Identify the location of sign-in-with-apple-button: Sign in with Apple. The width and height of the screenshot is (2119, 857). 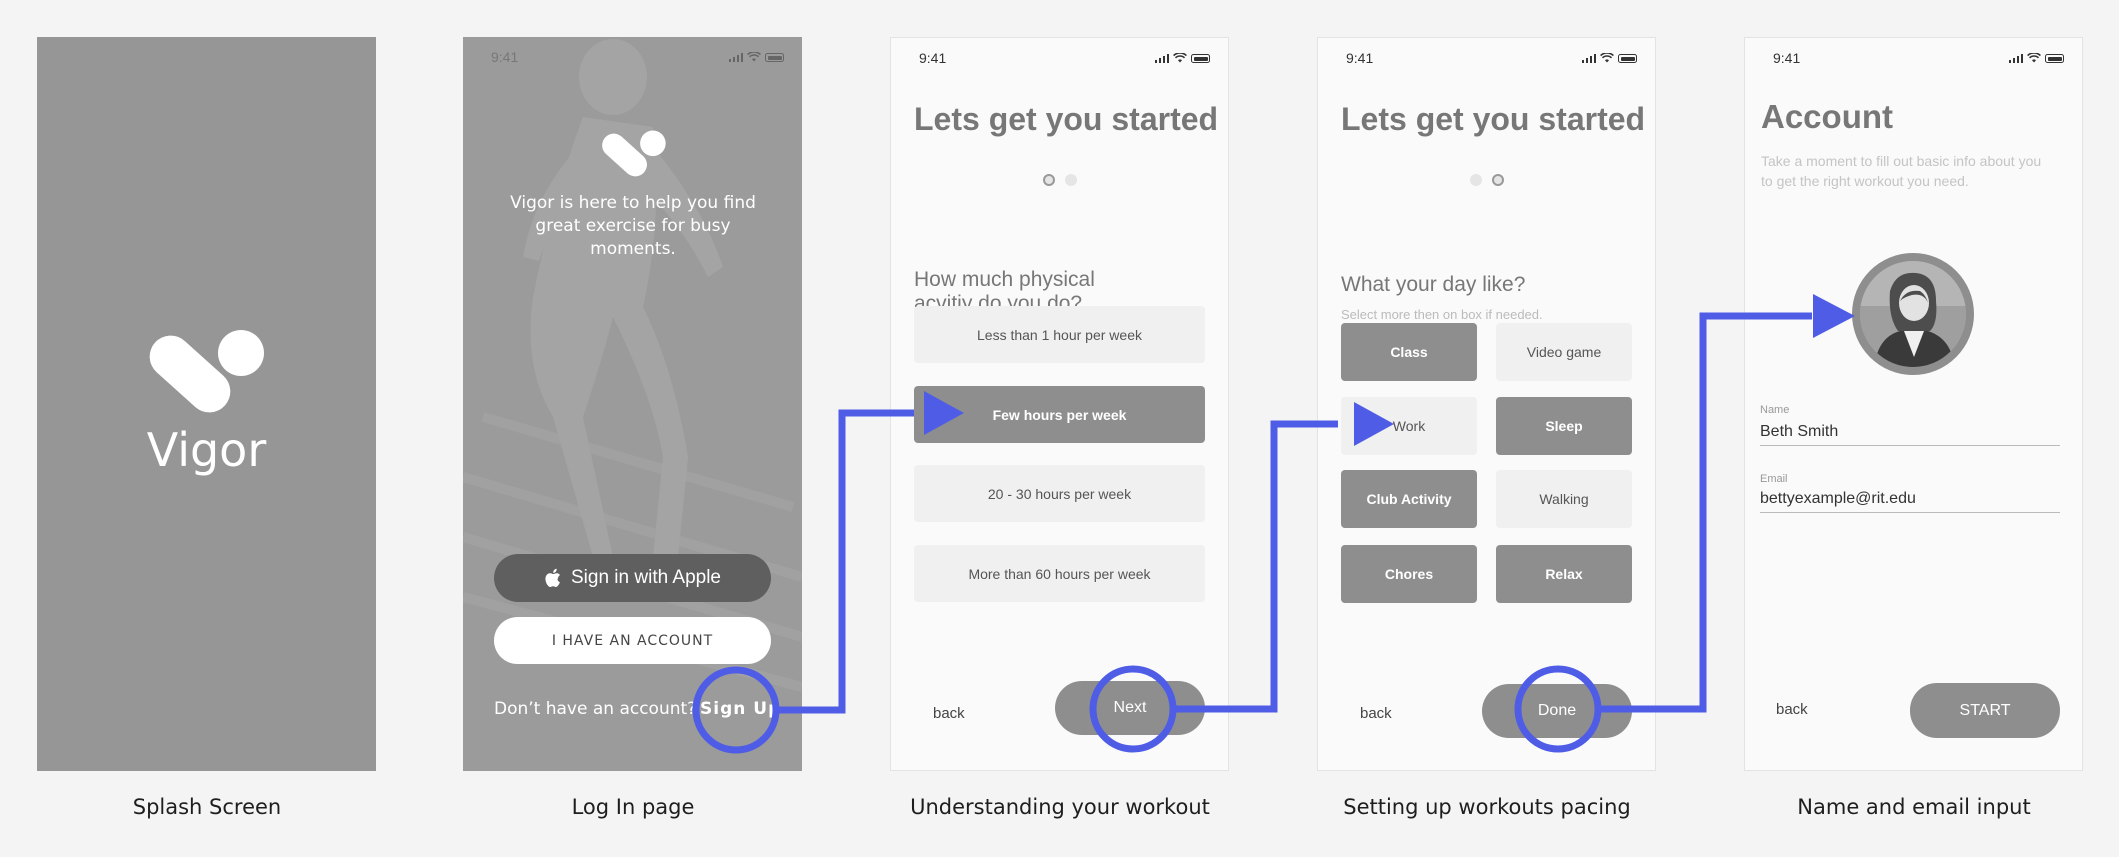
(632, 578).